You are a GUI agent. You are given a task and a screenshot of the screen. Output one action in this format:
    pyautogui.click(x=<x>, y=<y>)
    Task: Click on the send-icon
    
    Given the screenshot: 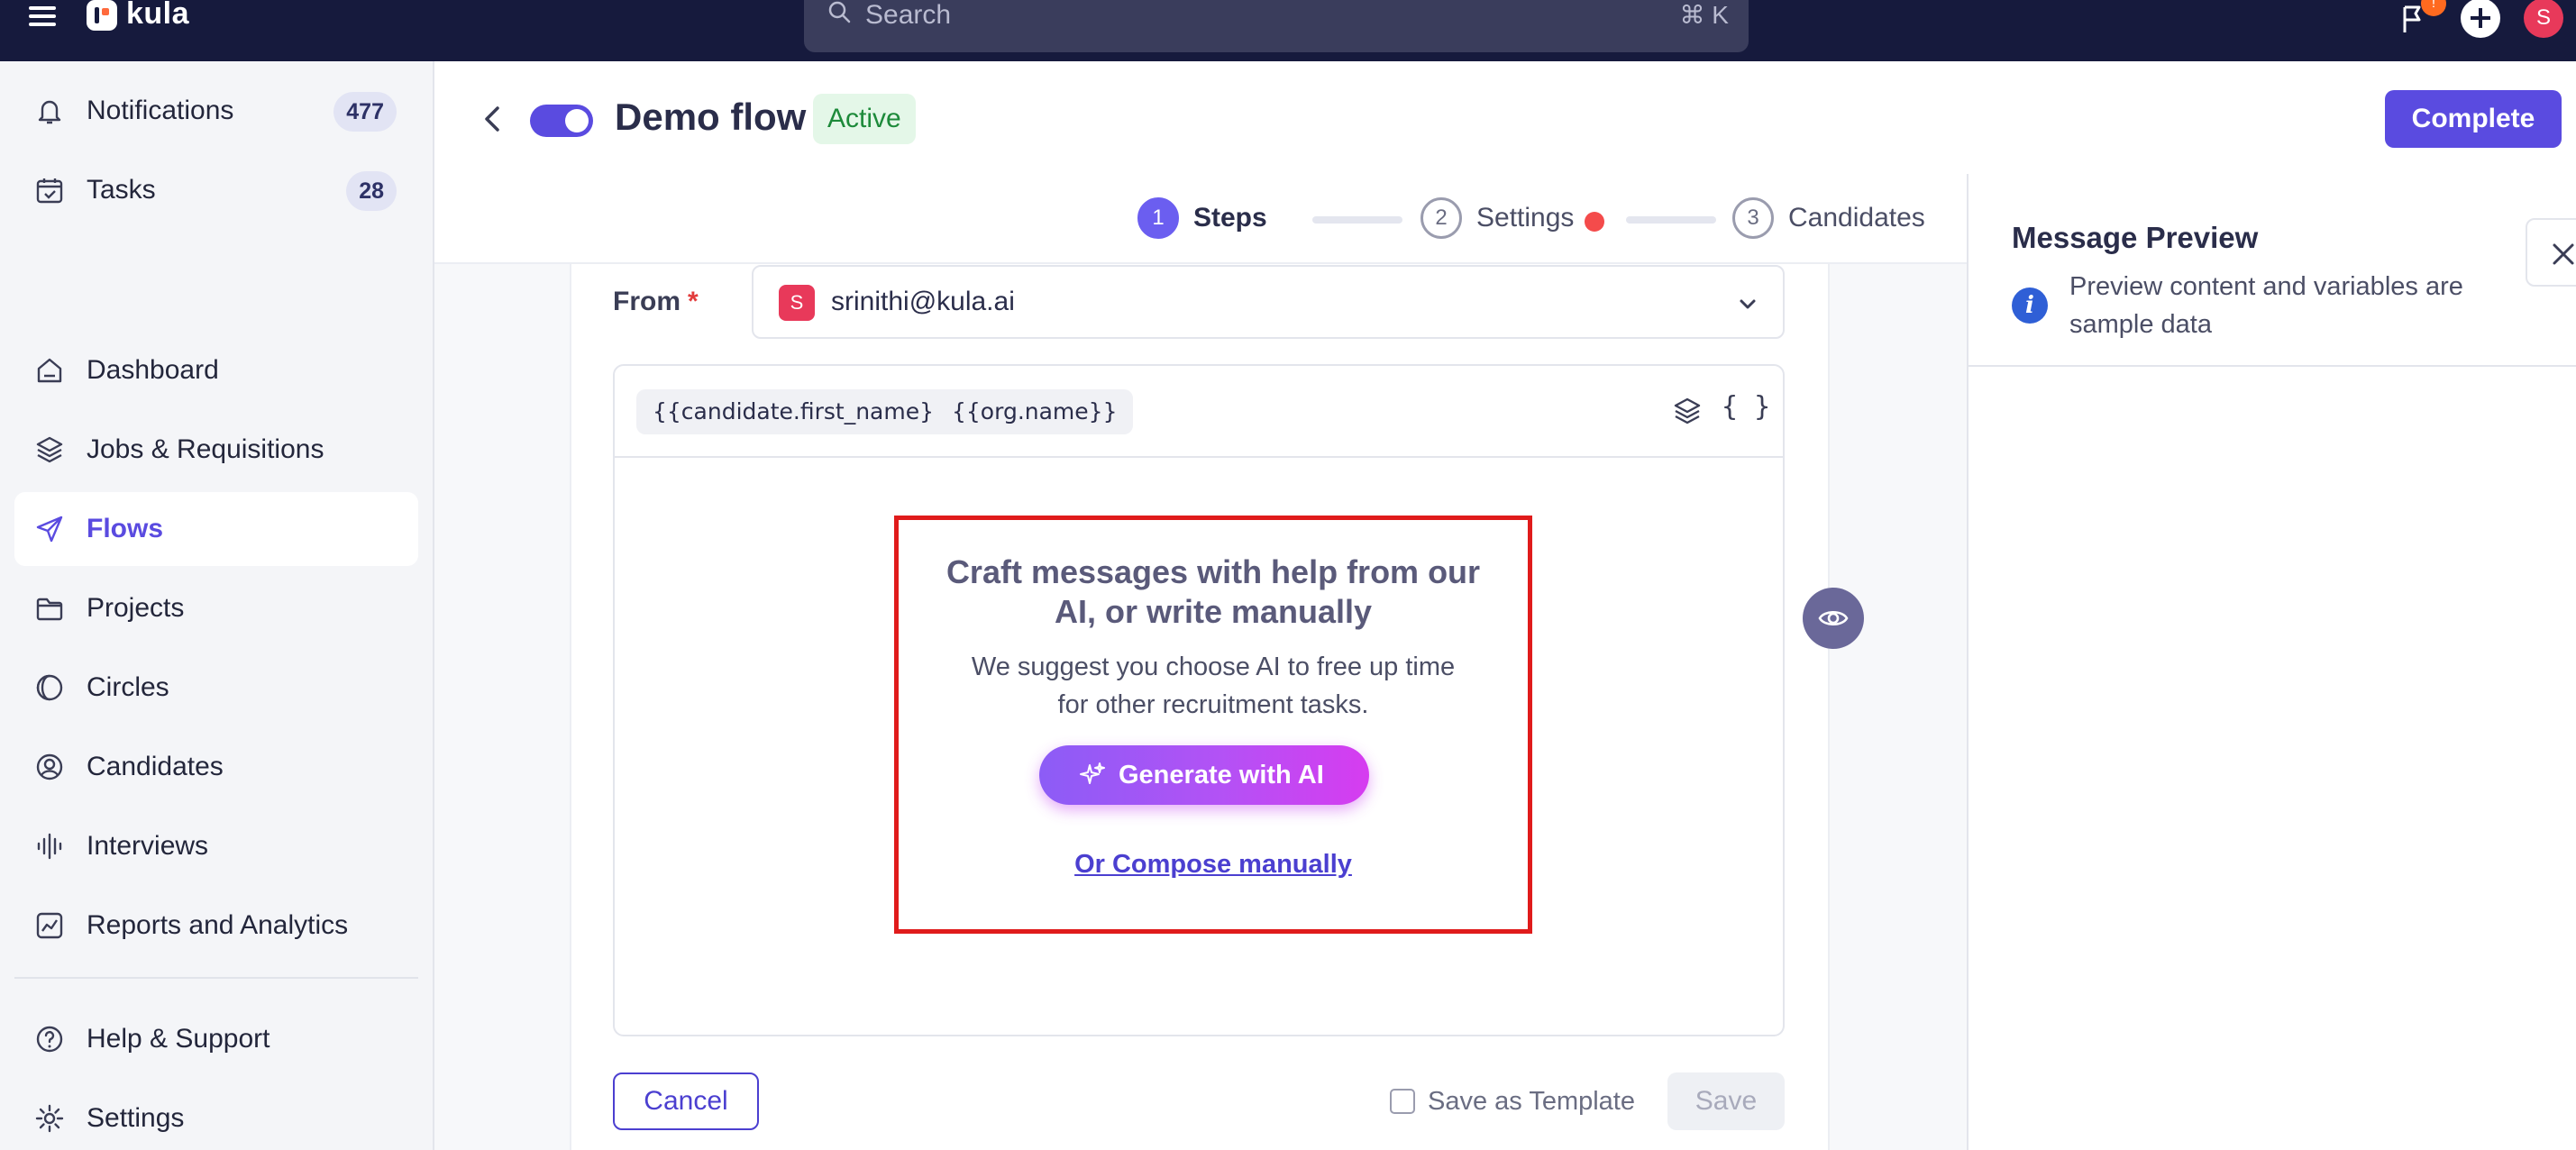 What is the action you would take?
    pyautogui.click(x=49, y=529)
    